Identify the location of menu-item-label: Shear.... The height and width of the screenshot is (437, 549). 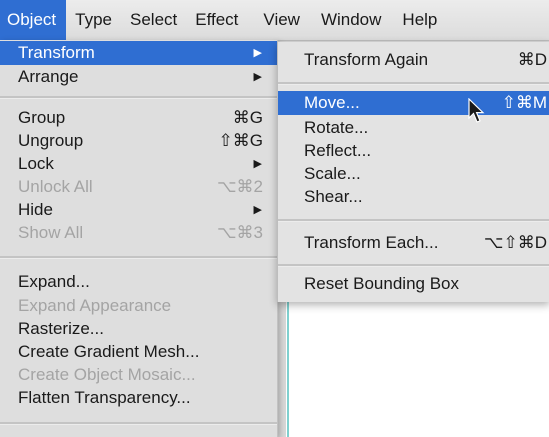
(333, 196).